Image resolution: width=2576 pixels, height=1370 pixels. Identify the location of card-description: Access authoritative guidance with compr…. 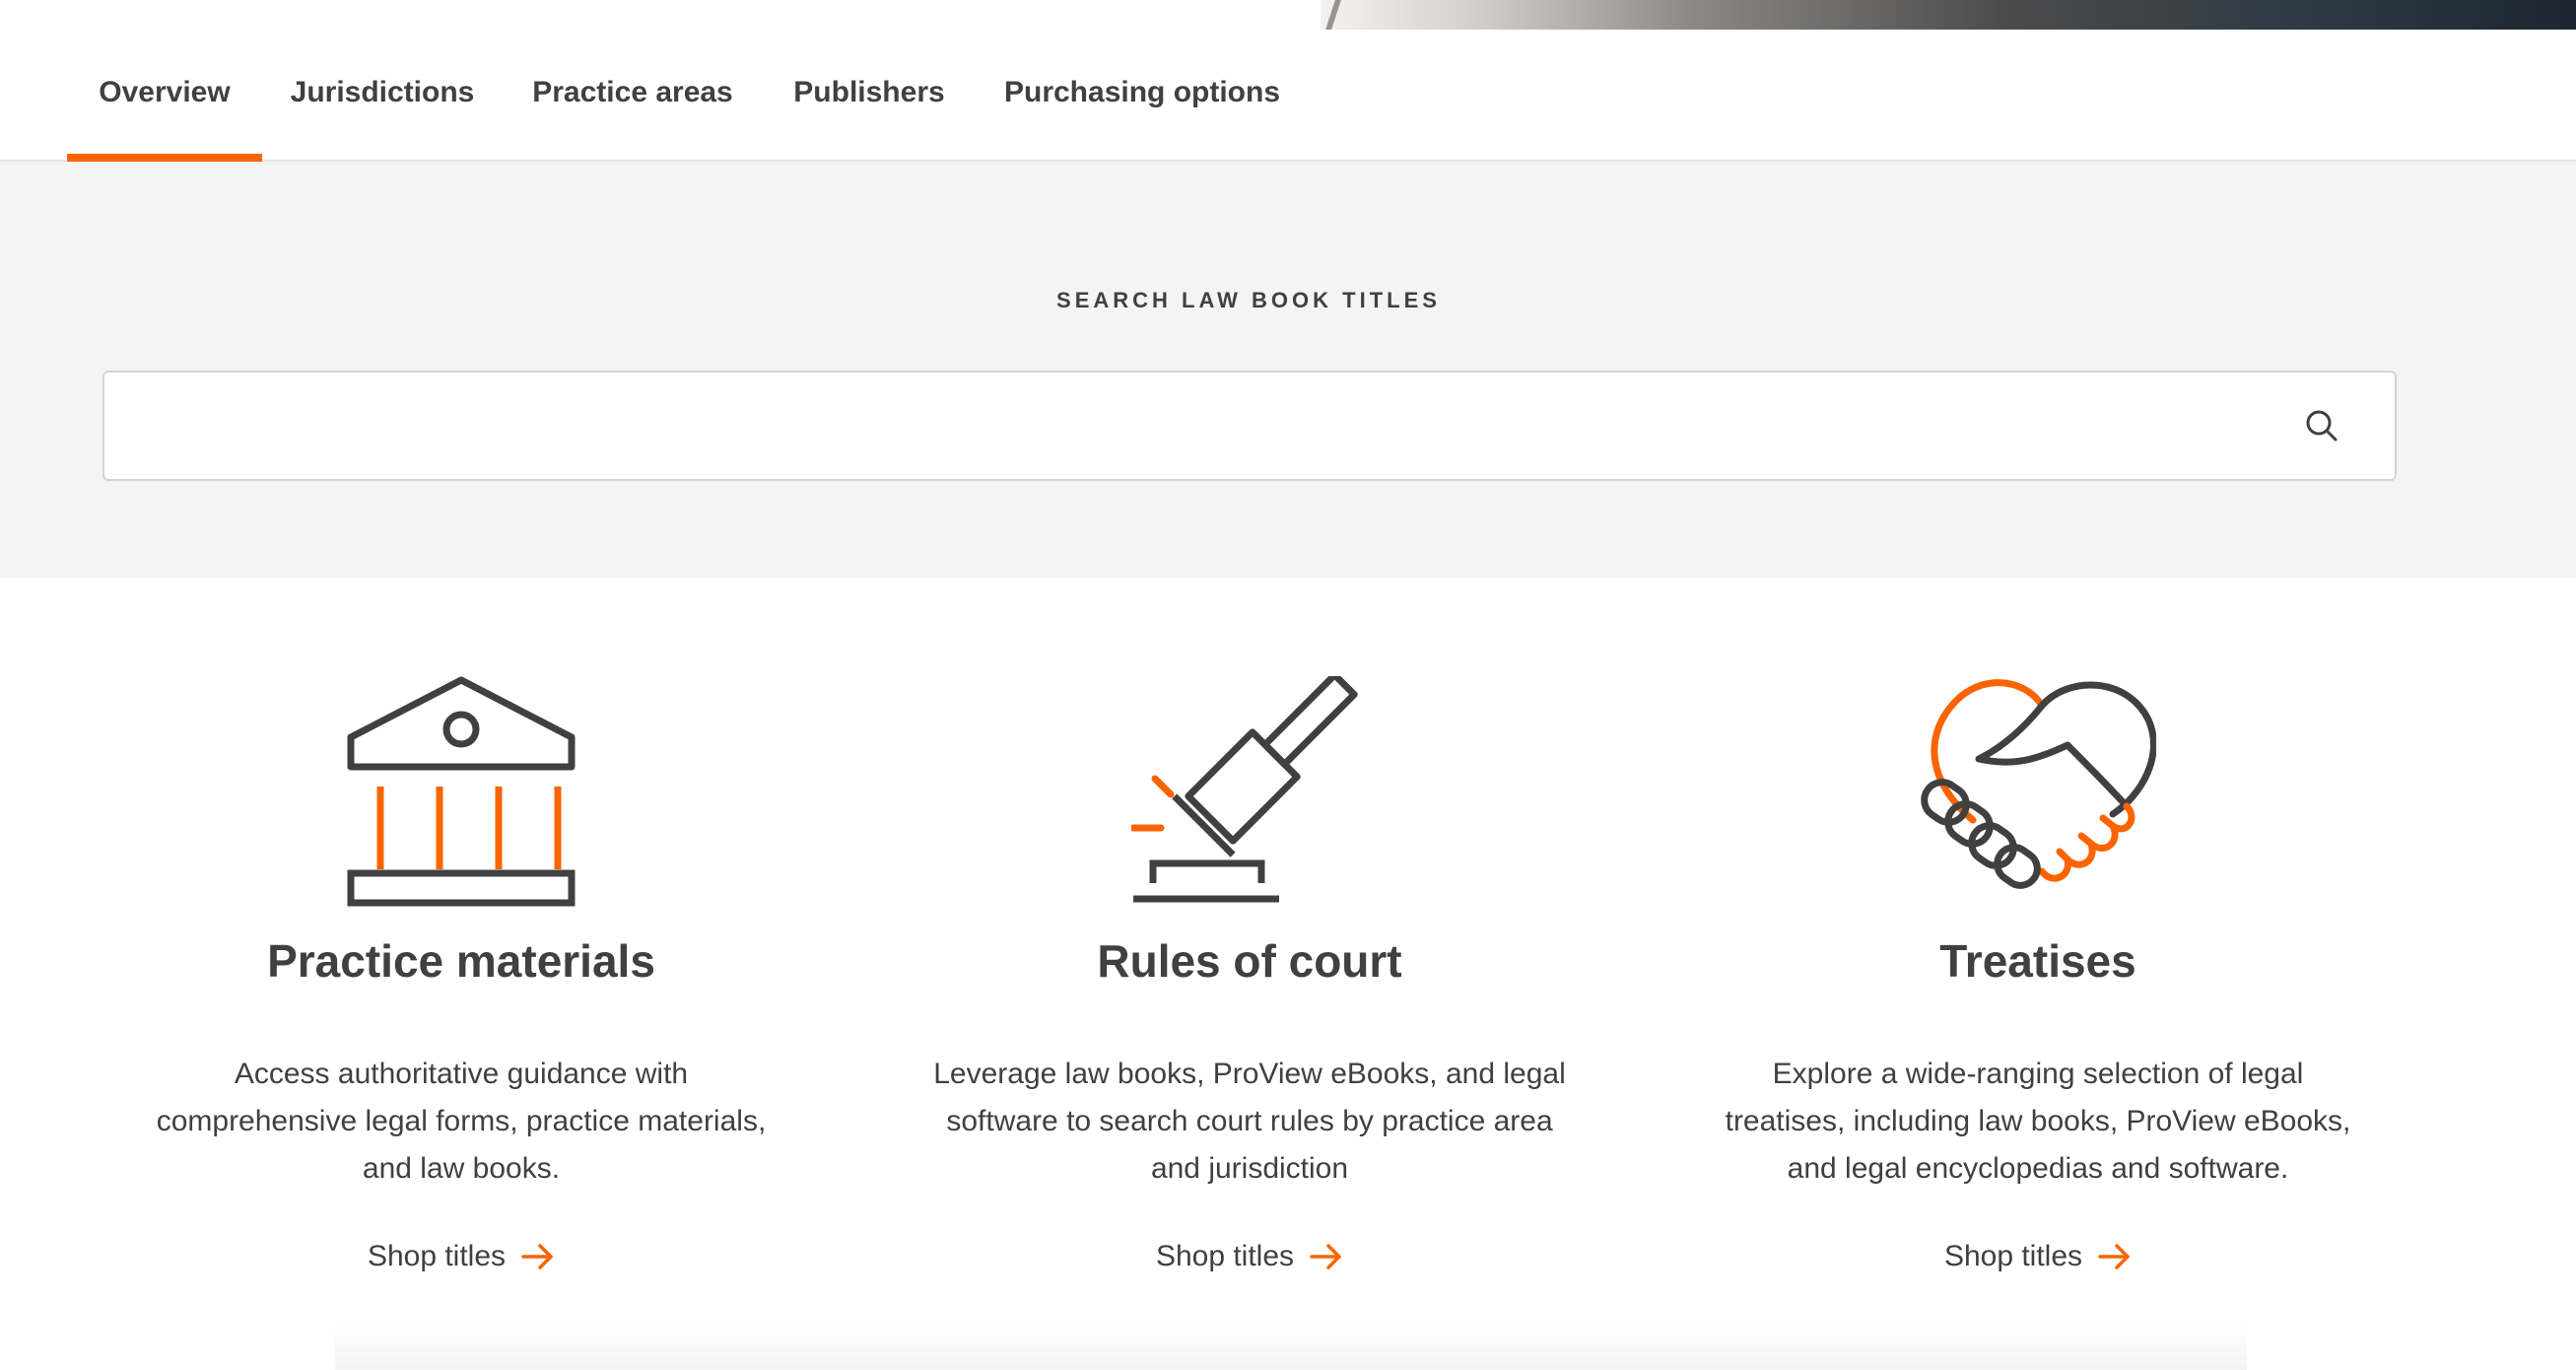
(461, 1121).